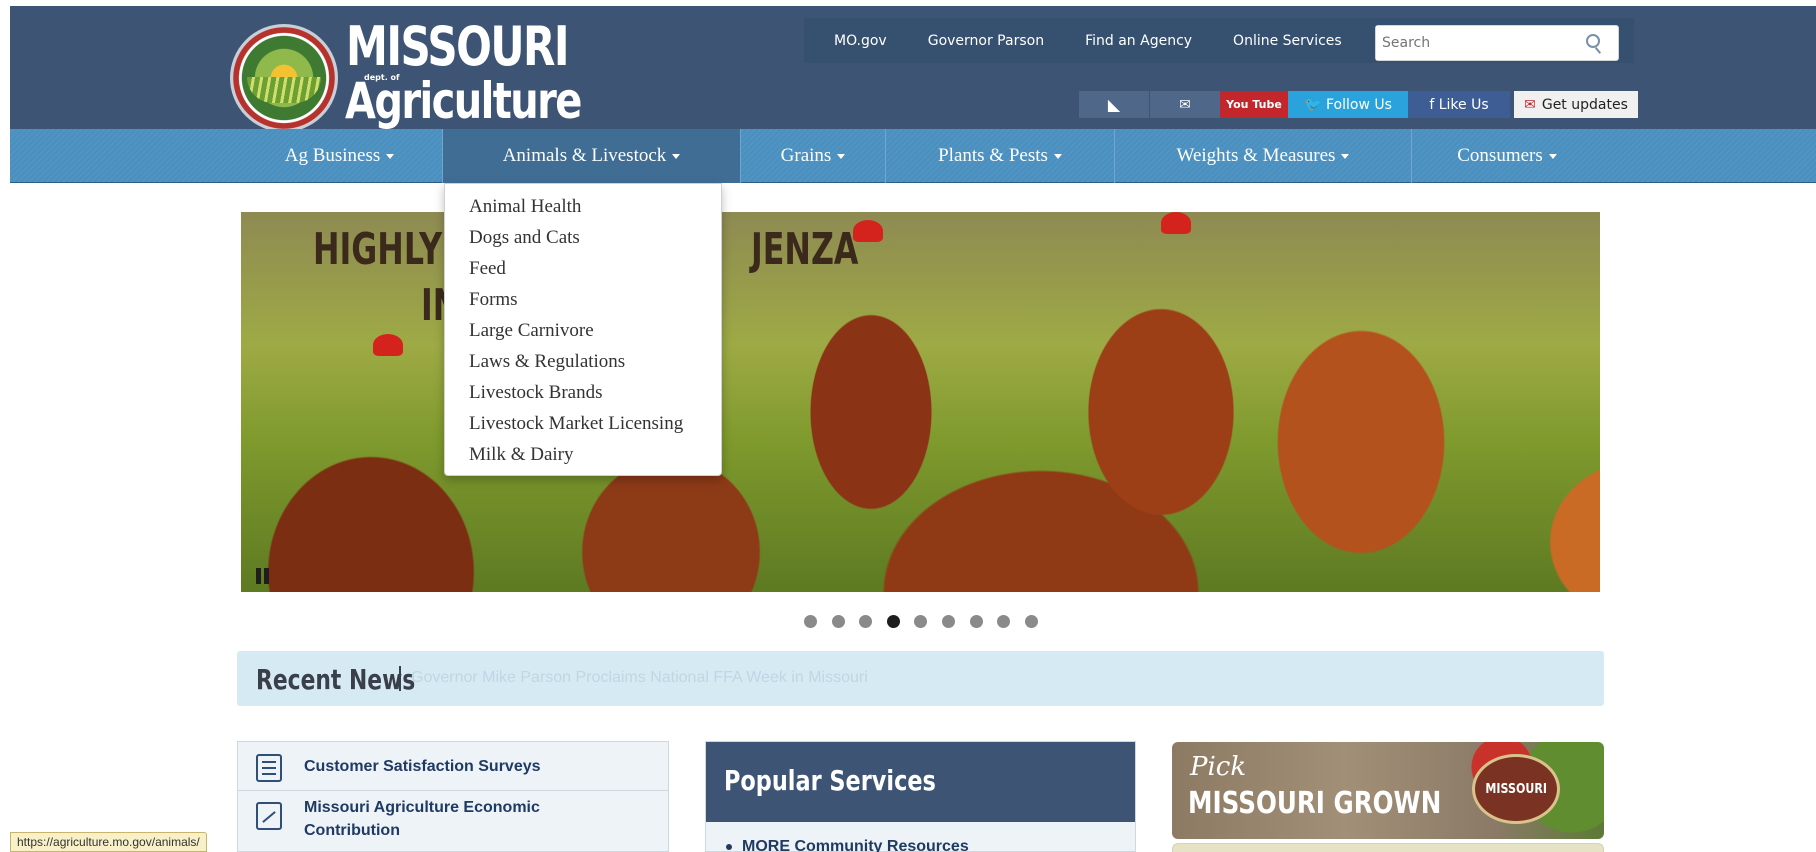  What do you see at coordinates (463, 101) in the screenshot?
I see `logo-line-agriculture: Agriculture` at bounding box center [463, 101].